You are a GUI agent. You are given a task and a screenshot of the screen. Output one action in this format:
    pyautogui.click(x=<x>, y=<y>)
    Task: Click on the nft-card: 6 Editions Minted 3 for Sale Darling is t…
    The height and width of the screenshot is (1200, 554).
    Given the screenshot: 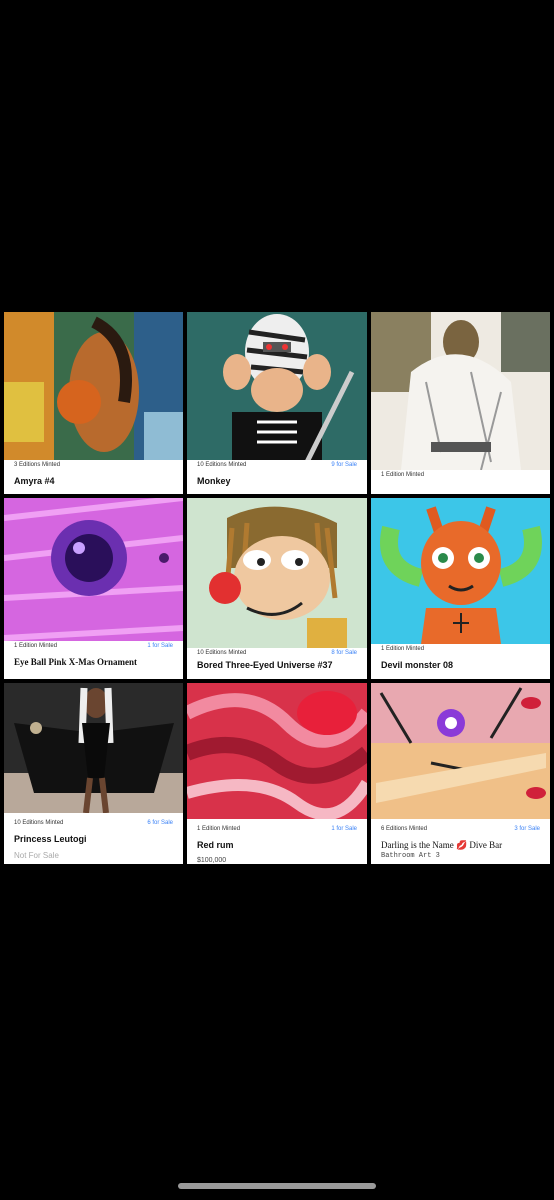 What is the action you would take?
    pyautogui.click(x=460, y=773)
    